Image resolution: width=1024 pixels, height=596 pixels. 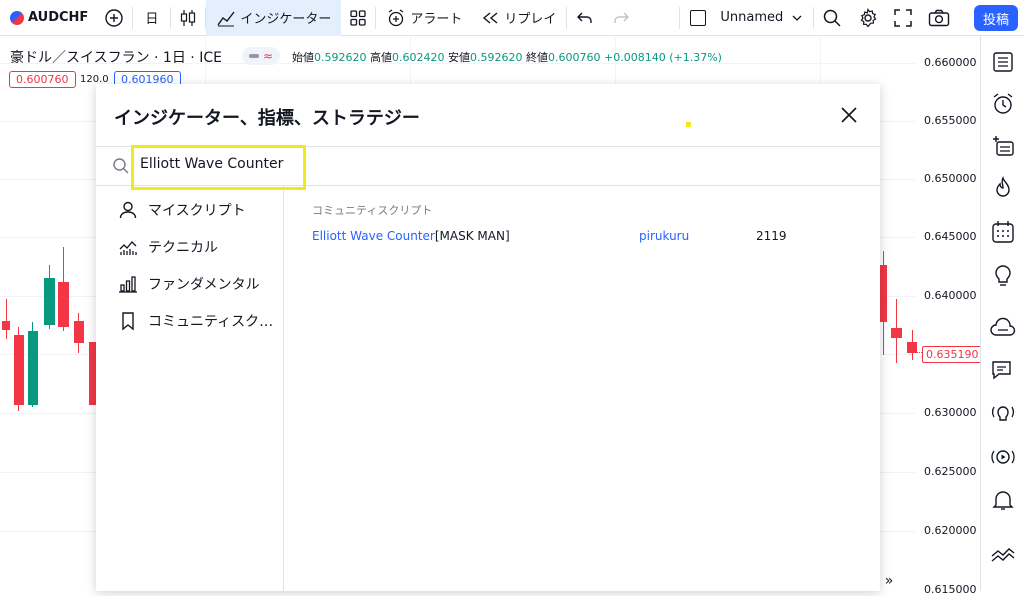 I want to click on broadcast-bulb-icon, so click(x=1003, y=413).